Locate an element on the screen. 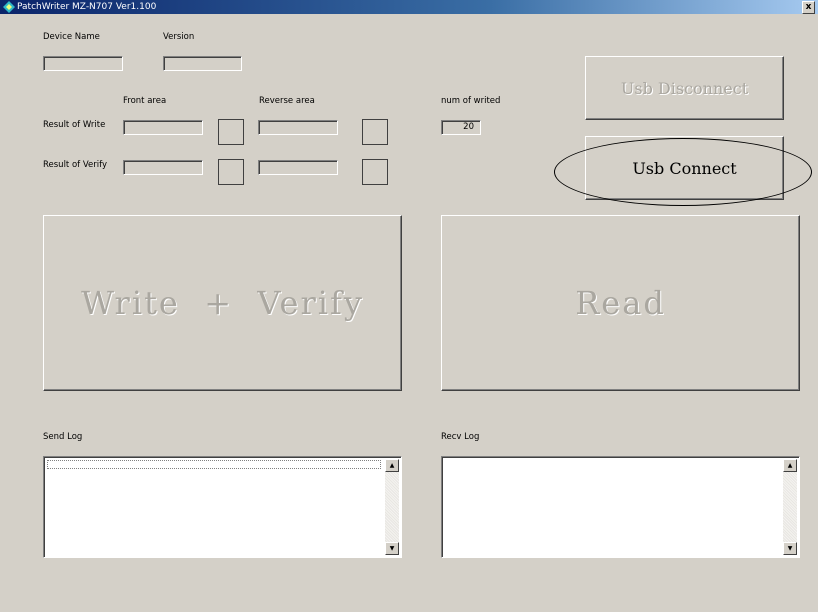 The height and width of the screenshot is (612, 818). reverse-write-field is located at coordinates (298, 127).